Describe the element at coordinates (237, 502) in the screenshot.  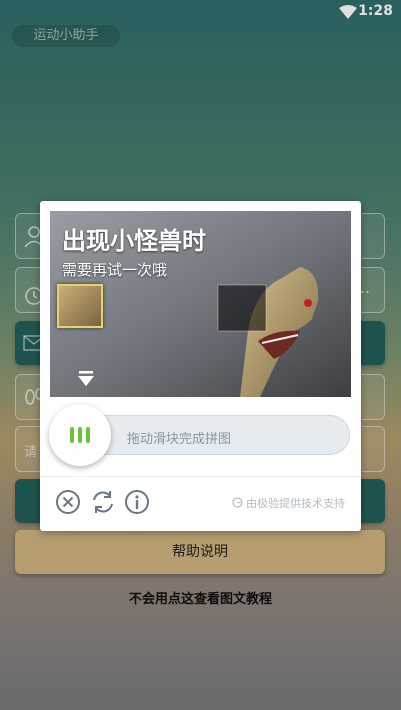
I see `geetest-logo-icon` at that location.